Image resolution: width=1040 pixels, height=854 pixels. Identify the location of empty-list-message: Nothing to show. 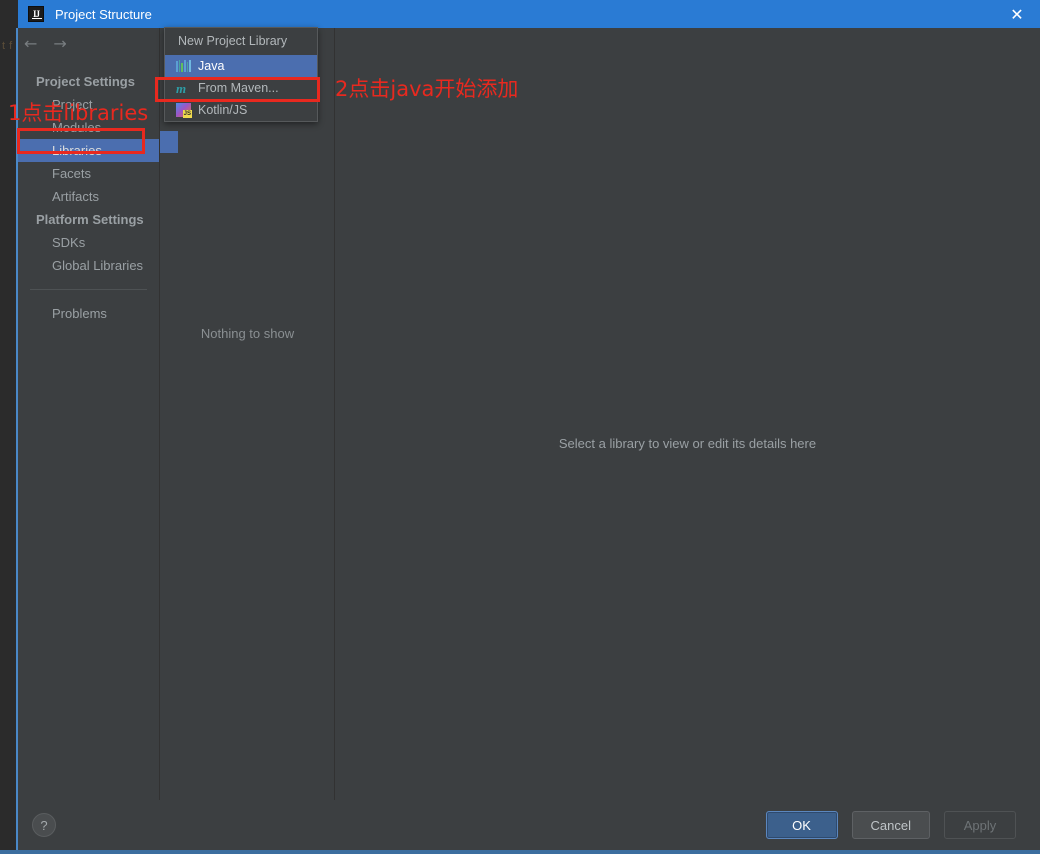
(247, 333).